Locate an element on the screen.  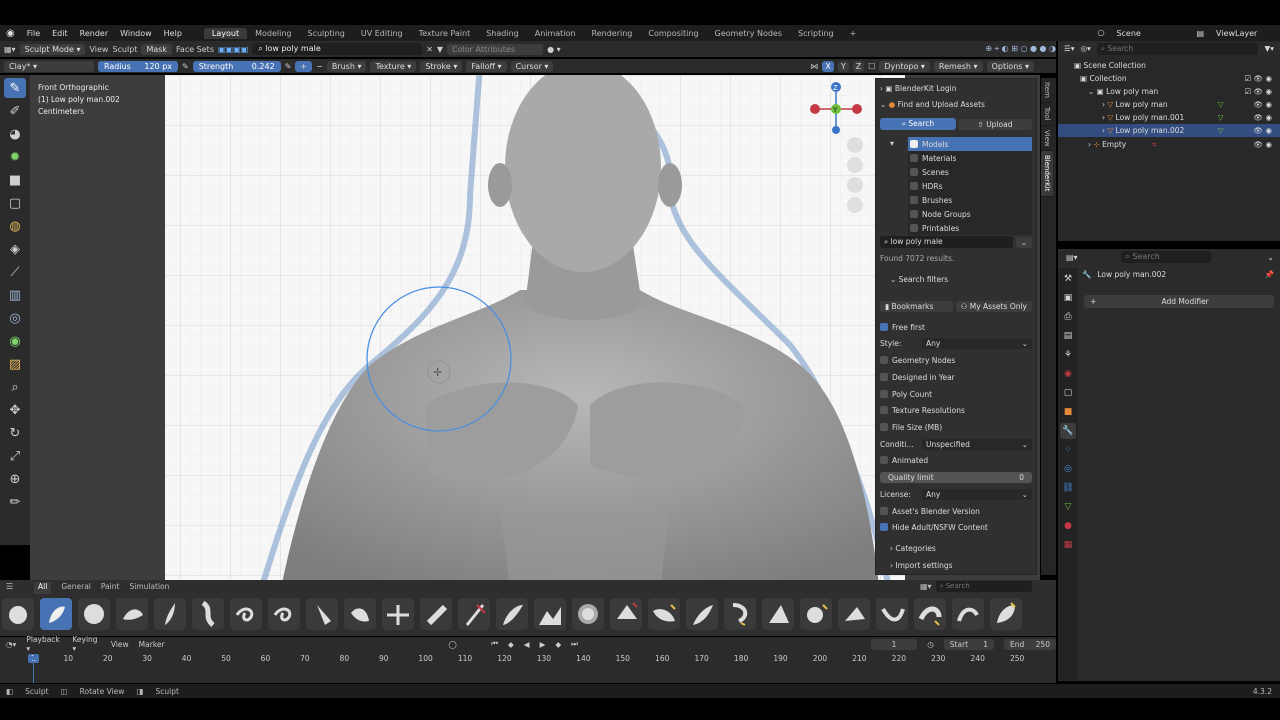
brush-slide-relax-icon is located at coordinates (778, 614).